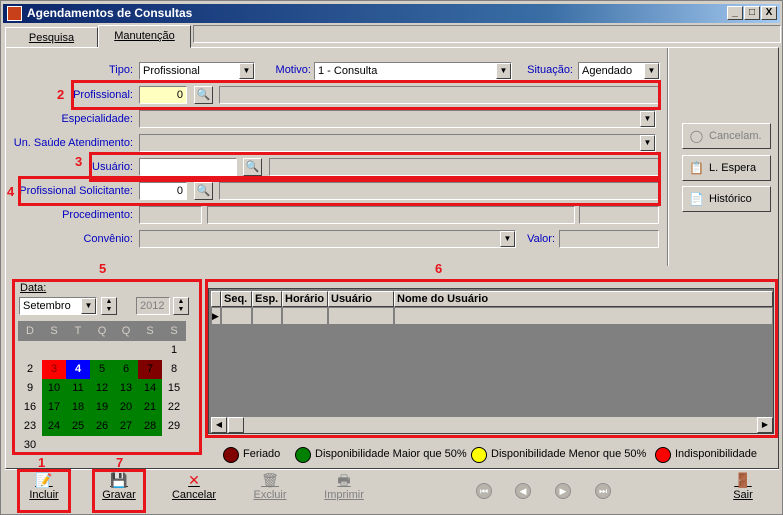  I want to click on historico-button: 📄 Histórico, so click(726, 199).